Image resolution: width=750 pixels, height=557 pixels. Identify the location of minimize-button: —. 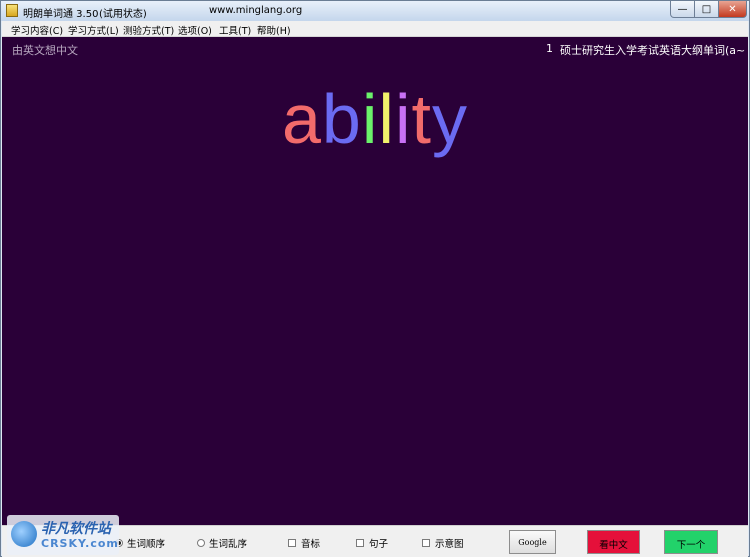
(682, 9).